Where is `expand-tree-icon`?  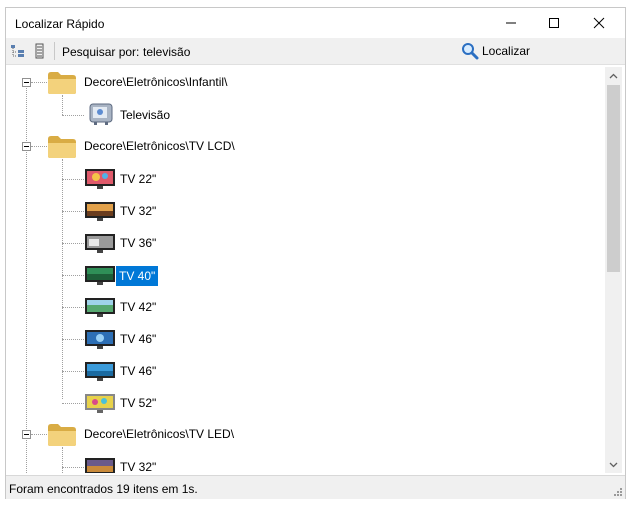
expand-tree-icon is located at coordinates (18, 51).